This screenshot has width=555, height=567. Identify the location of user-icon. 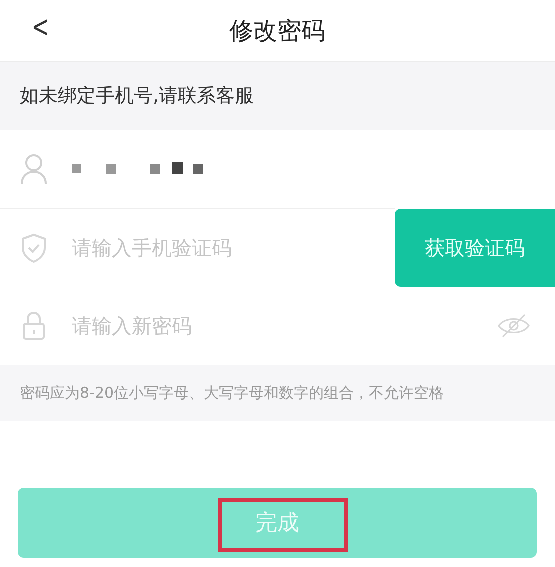
(34, 169).